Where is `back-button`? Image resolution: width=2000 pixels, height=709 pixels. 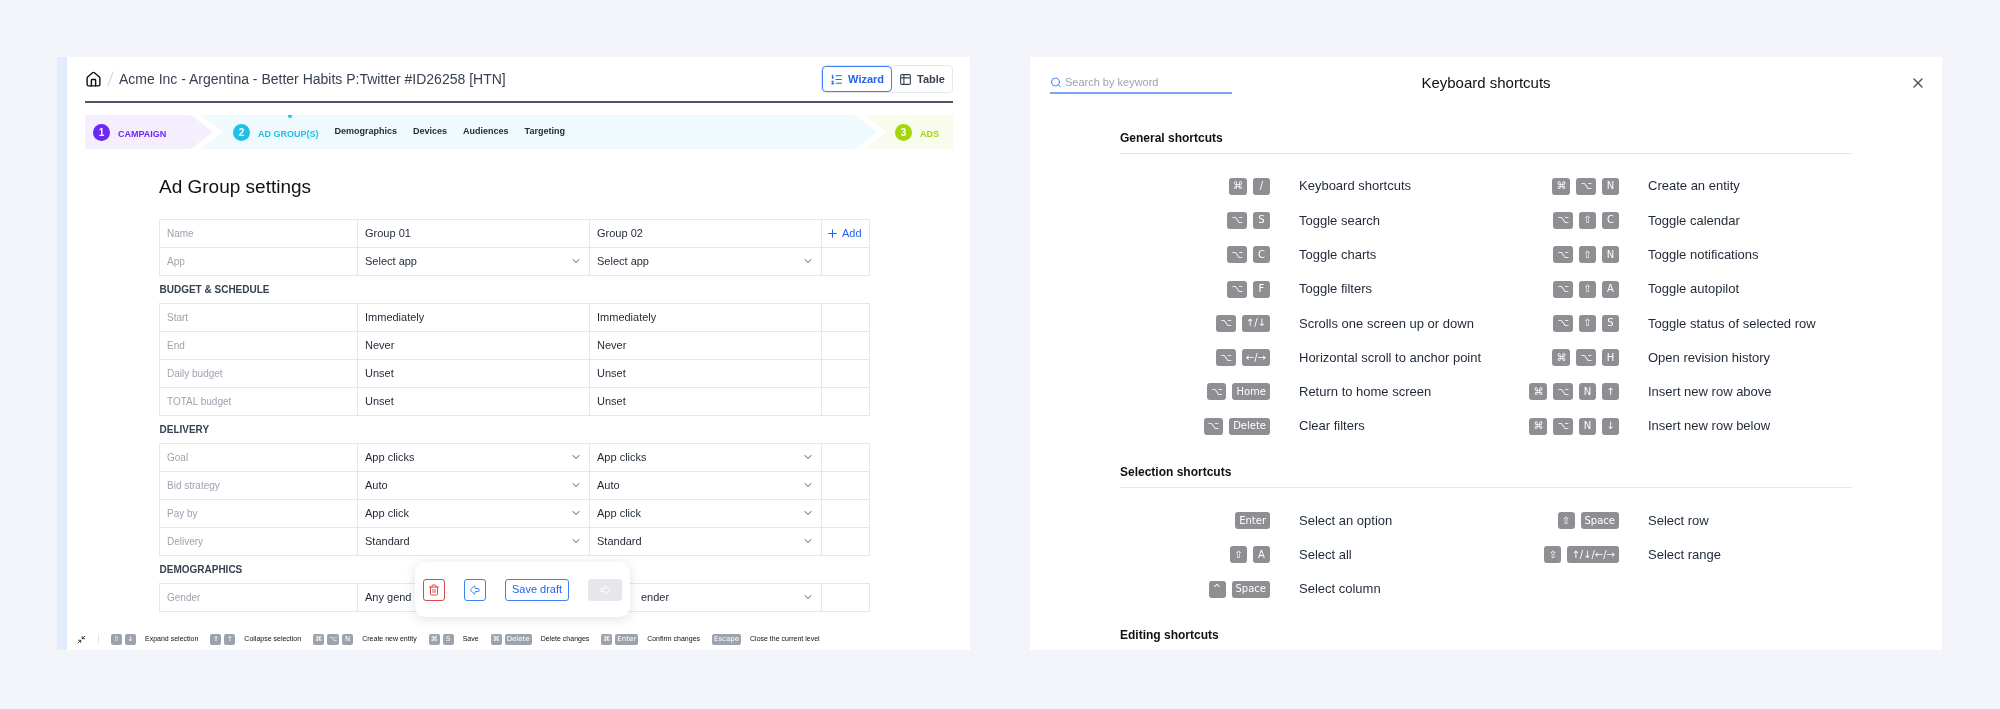 back-button is located at coordinates (474, 589).